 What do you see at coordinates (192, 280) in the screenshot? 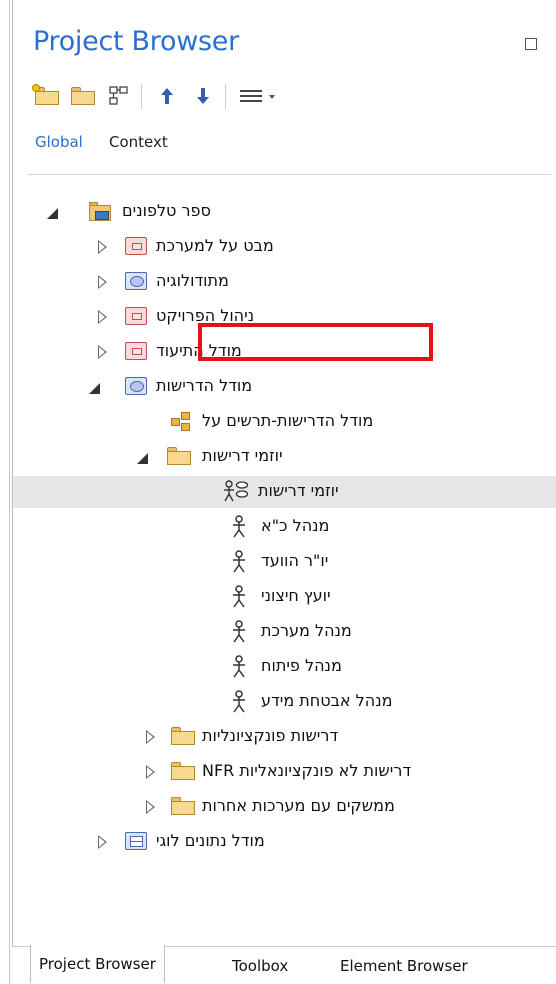
I see `tree-item-label: מתודולוגיה` at bounding box center [192, 280].